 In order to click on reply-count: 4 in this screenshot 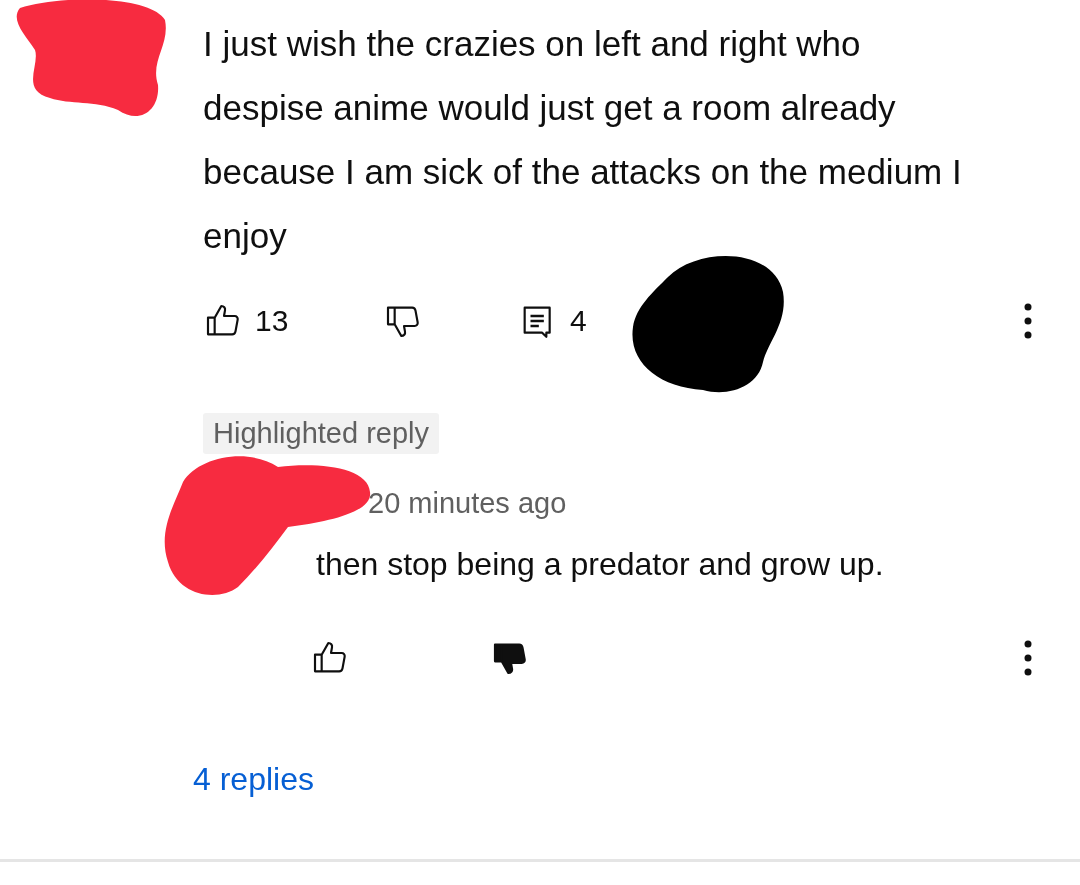, I will do `click(578, 321)`.